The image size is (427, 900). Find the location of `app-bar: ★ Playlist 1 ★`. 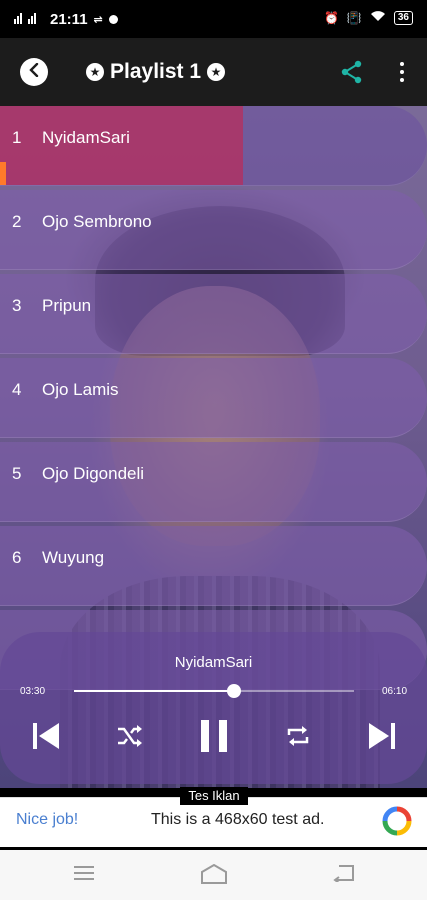

app-bar: ★ Playlist 1 ★ is located at coordinates (213, 72).